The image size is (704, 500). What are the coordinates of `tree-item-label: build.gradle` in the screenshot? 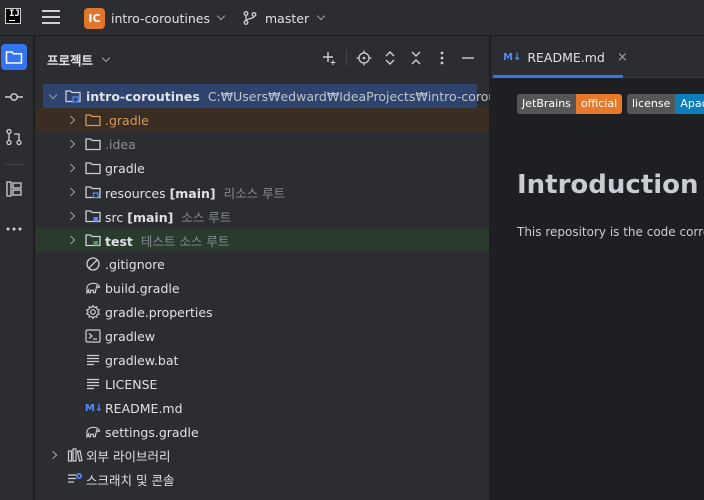 It's located at (142, 288).